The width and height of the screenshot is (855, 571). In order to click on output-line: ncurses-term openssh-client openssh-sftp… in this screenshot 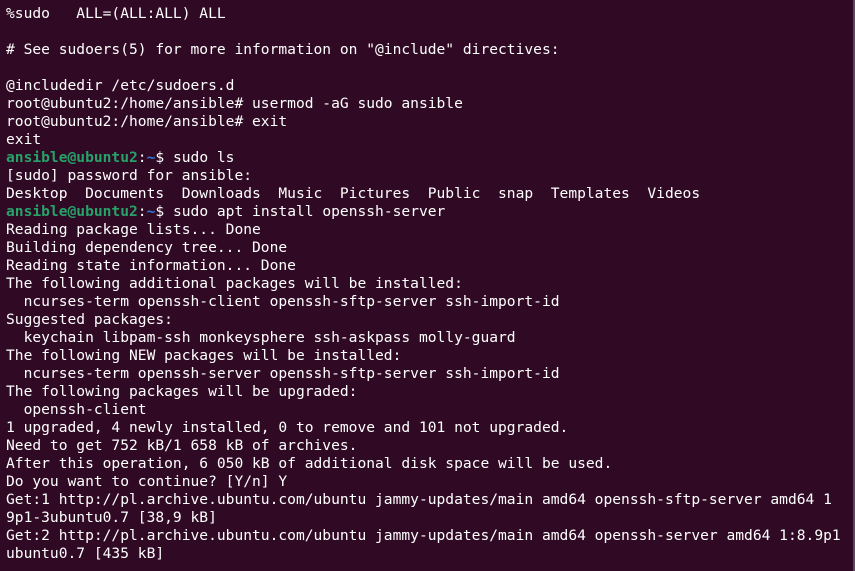, I will do `click(283, 301)`.